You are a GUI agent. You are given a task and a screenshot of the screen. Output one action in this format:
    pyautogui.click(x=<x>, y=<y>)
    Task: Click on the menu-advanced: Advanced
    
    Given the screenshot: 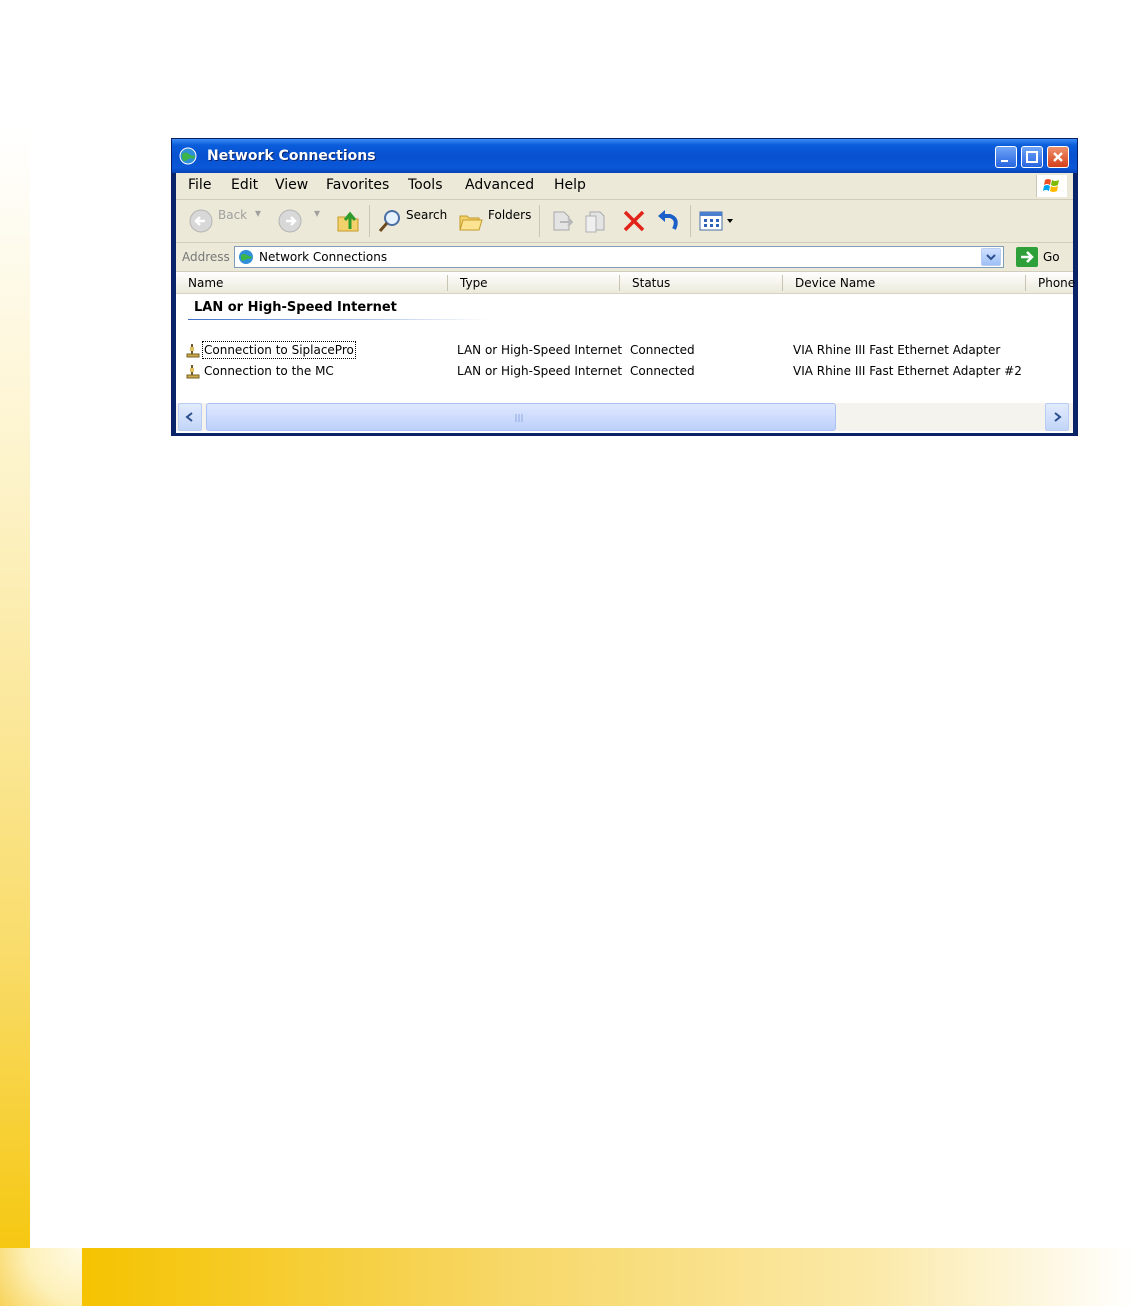 What is the action you would take?
    pyautogui.click(x=499, y=185)
    